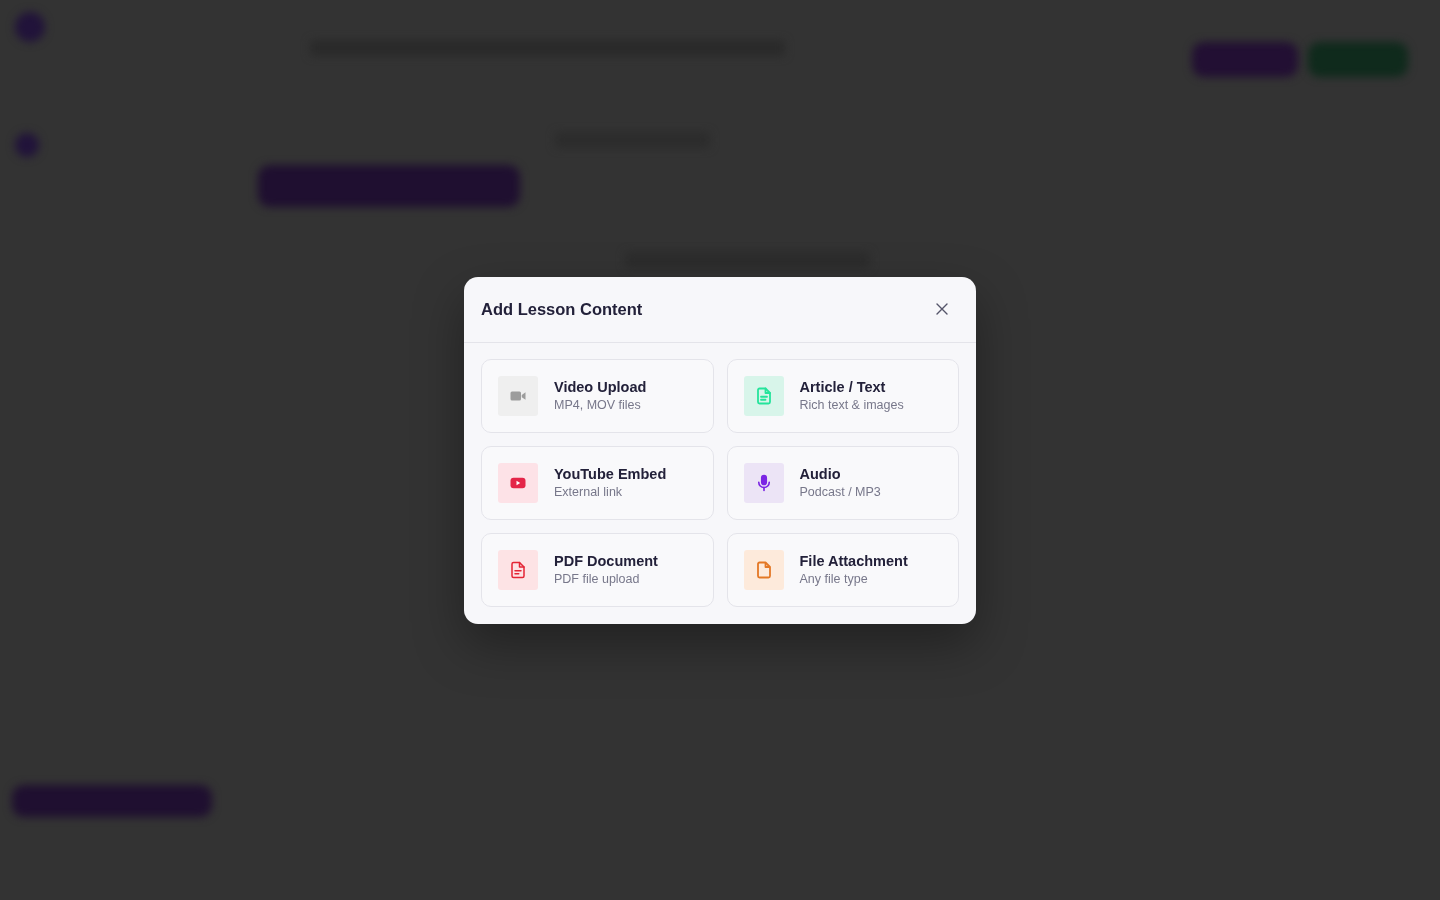 This screenshot has width=1440, height=900. I want to click on content-option: Audio Podcast / MP3, so click(842, 482).